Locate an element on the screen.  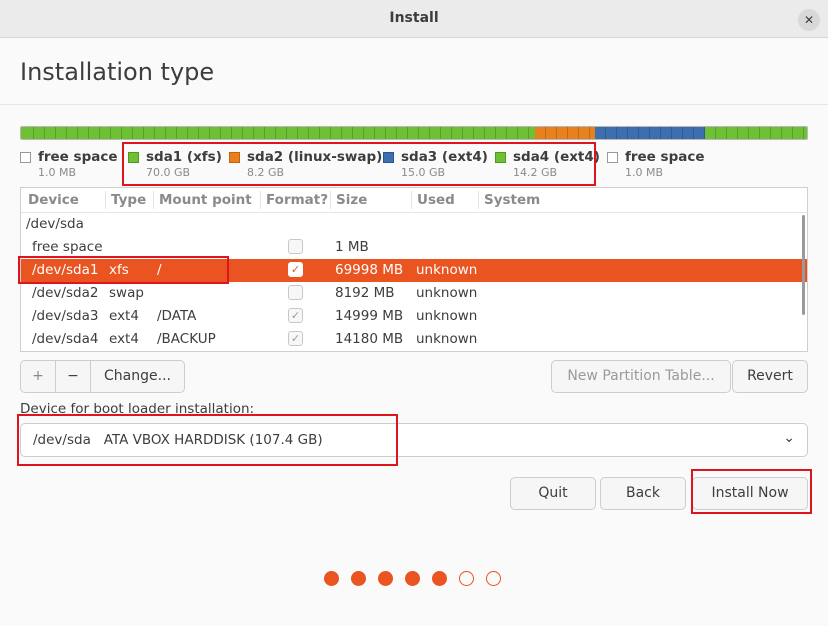
quit-button: Quit is located at coordinates (553, 493).